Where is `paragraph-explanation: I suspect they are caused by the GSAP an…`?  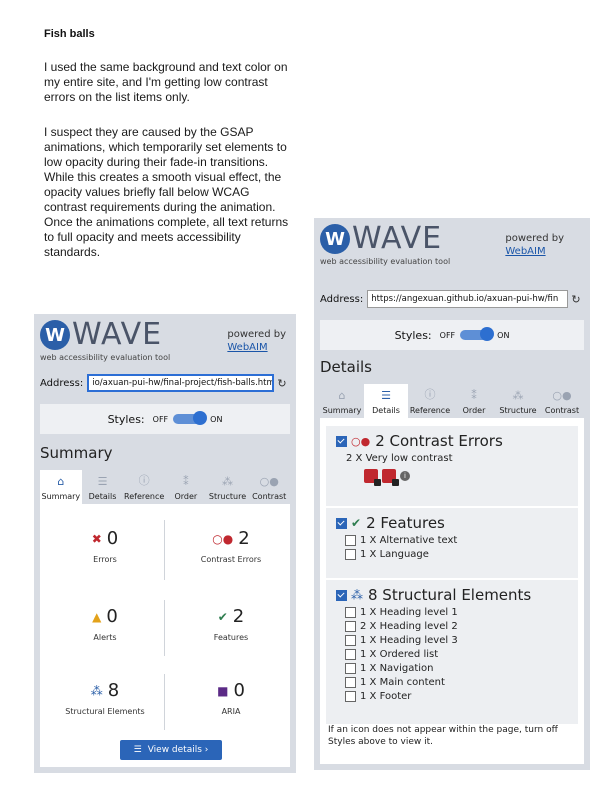 paragraph-explanation: I suspect they are caused by the GSAP an… is located at coordinates (166, 192).